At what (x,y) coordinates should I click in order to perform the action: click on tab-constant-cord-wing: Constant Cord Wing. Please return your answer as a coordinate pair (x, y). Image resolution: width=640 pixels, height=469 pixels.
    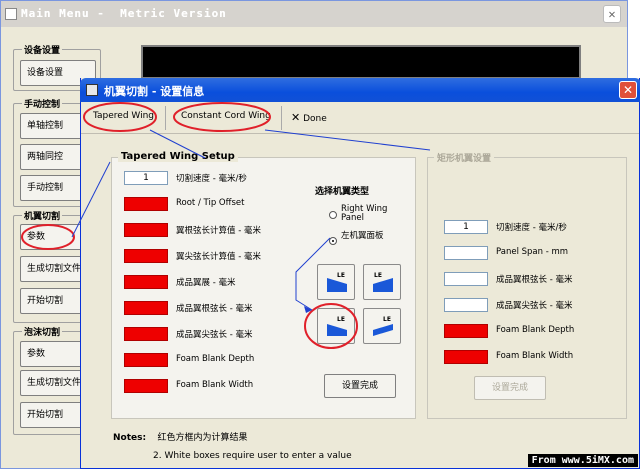
    Looking at the image, I should click on (226, 116).